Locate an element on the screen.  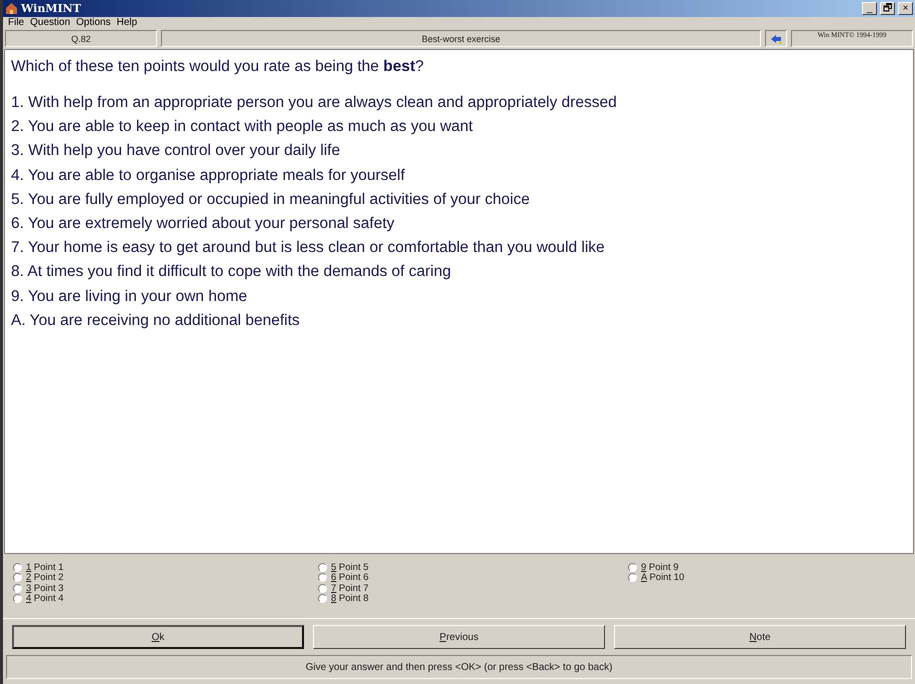
point-text: 2. You are able to keep in contact with people as much as you want is located at coordinates (242, 127).